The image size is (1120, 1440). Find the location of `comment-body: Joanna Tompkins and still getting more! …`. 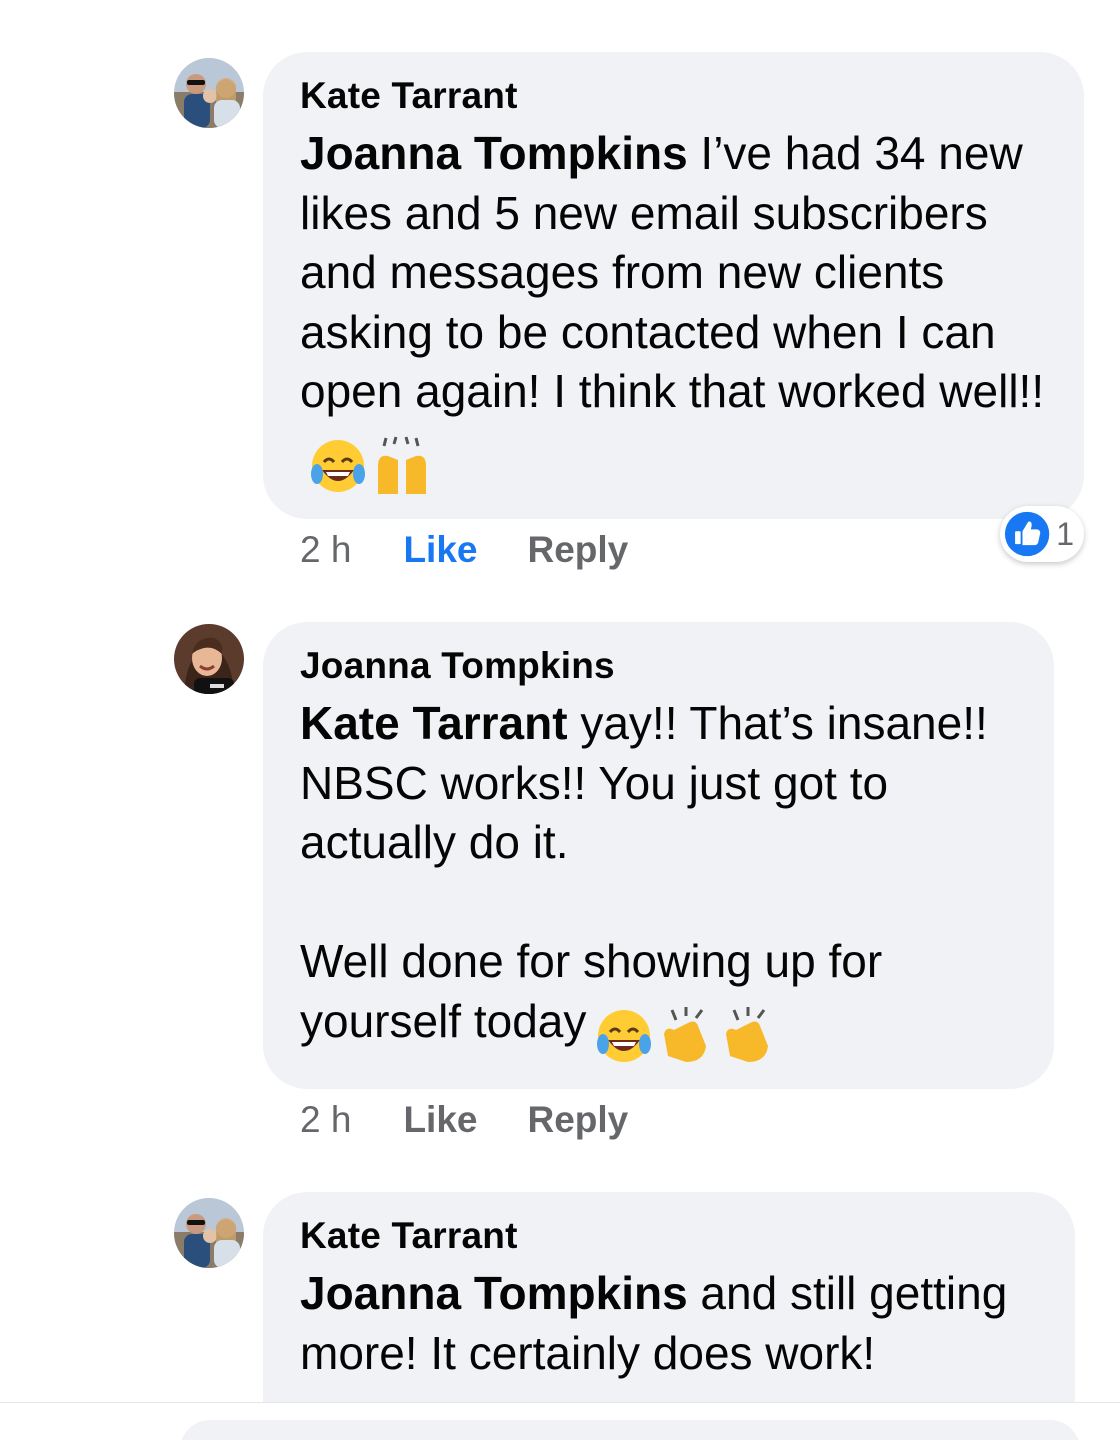

comment-body: Joanna Tompkins and still getting more! … is located at coordinates (669, 1323).